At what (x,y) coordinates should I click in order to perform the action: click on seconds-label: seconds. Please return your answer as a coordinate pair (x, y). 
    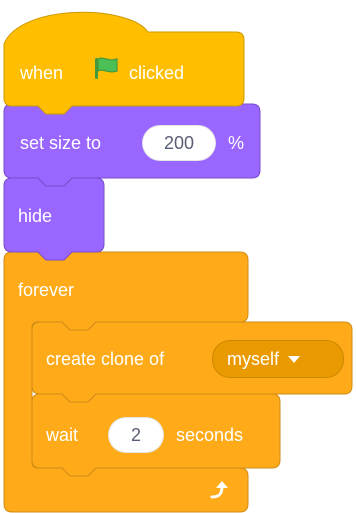
    Looking at the image, I should click on (210, 435).